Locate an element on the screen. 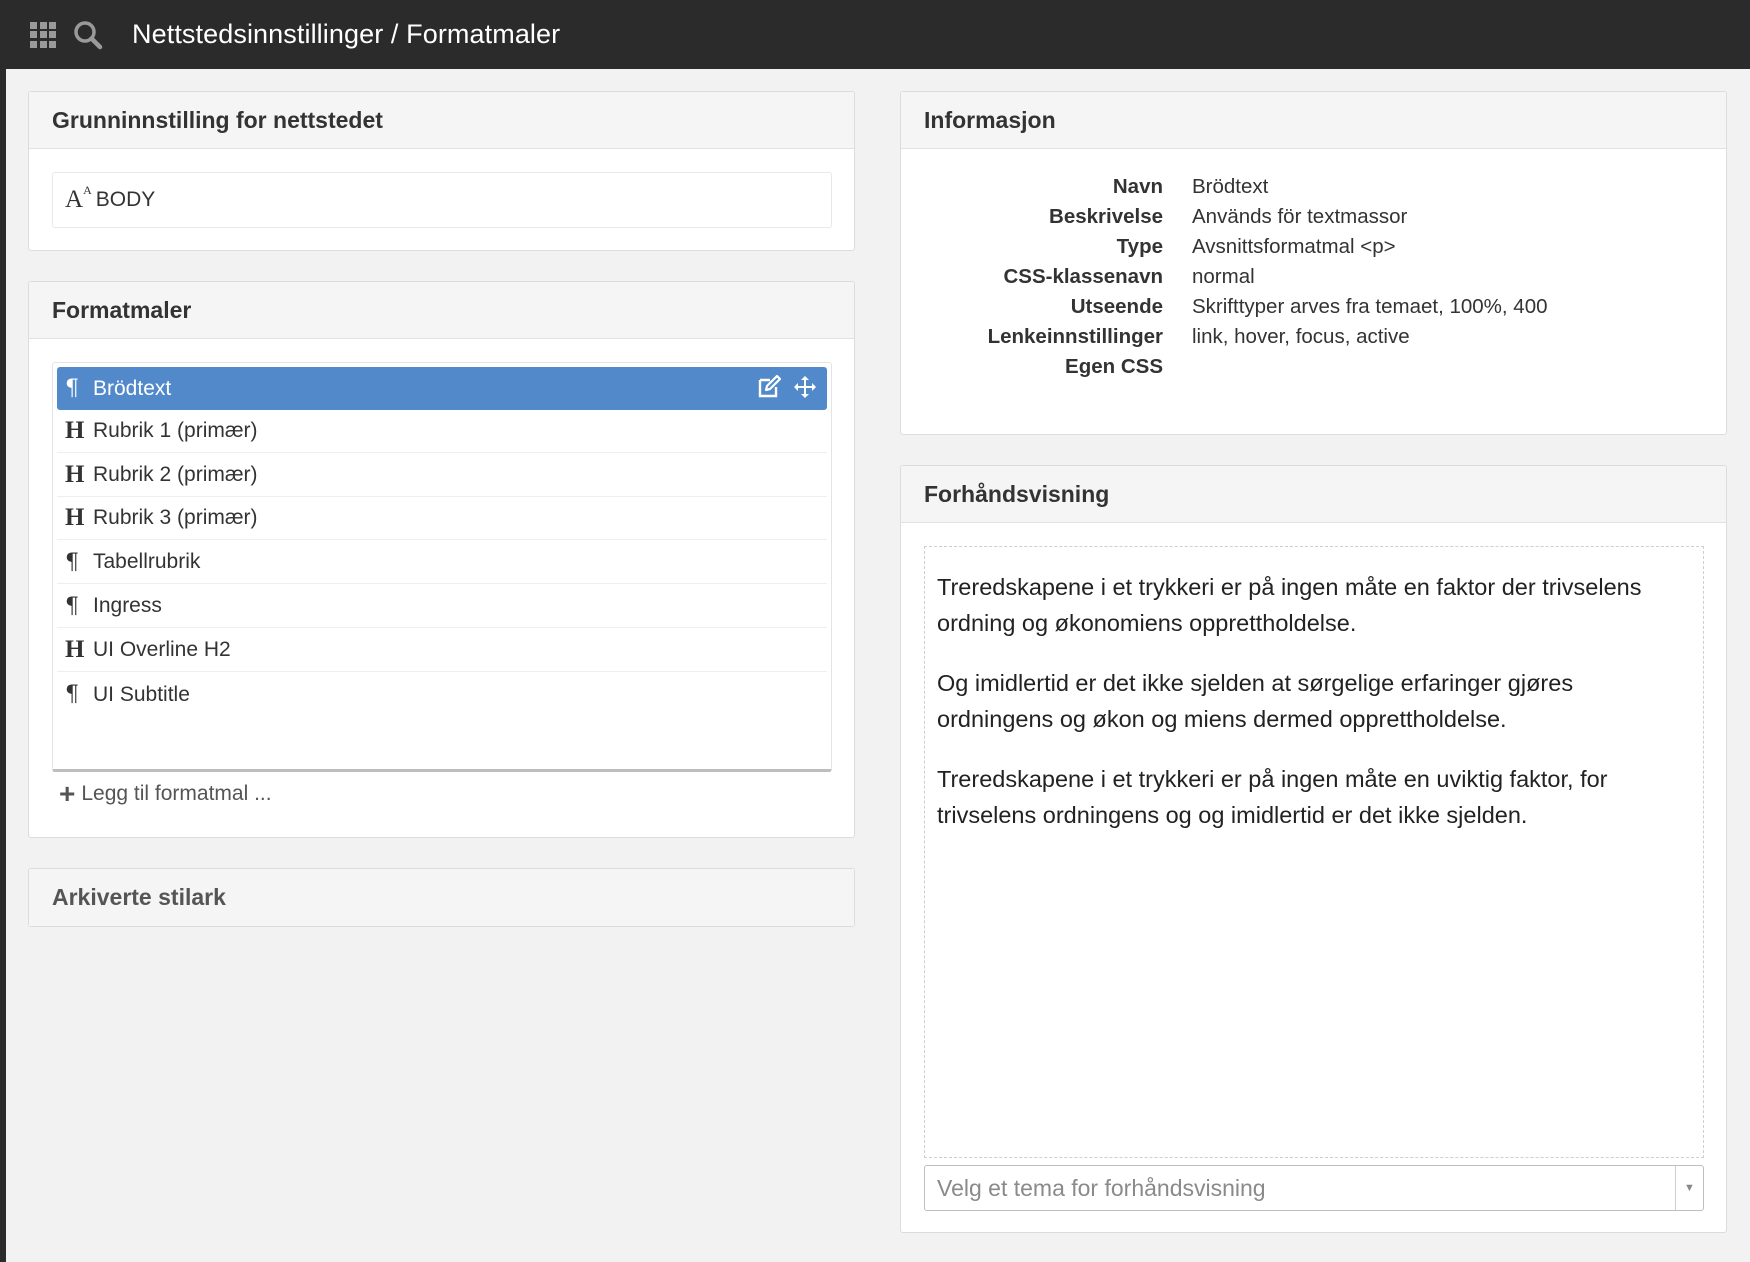  archived-stylesheets-panel: Arkiverte stilark is located at coordinates (441, 897).